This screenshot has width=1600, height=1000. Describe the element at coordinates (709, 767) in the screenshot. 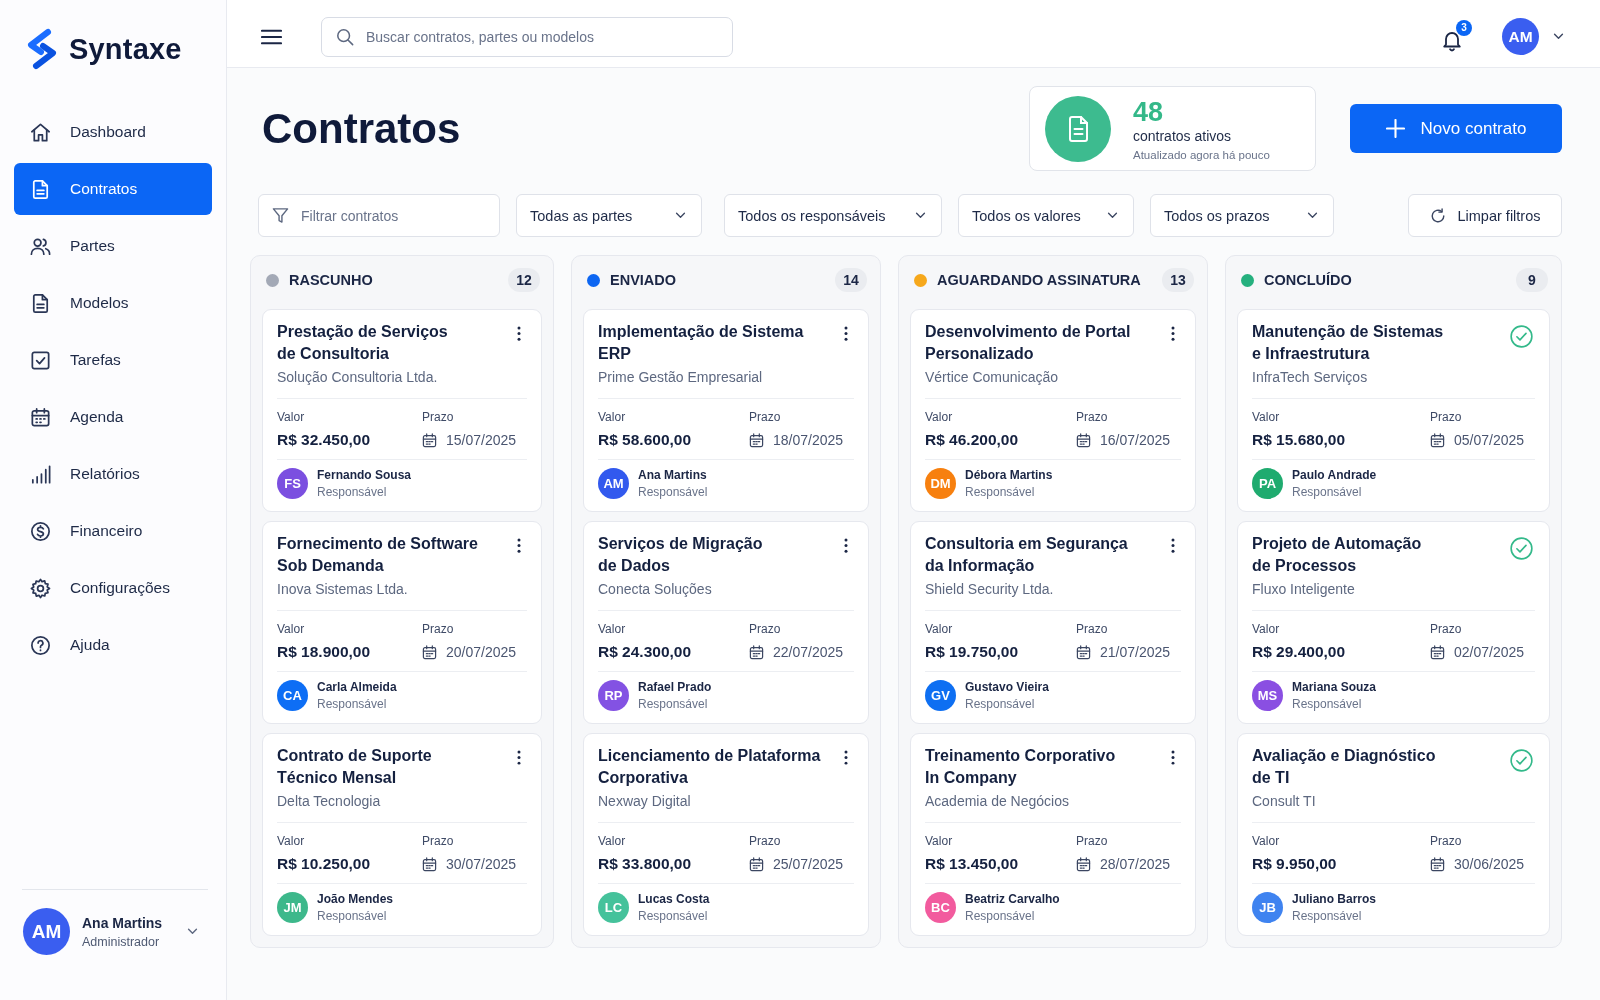

I see `card-title: Licenciamento de Plataforma Corporativa` at that location.